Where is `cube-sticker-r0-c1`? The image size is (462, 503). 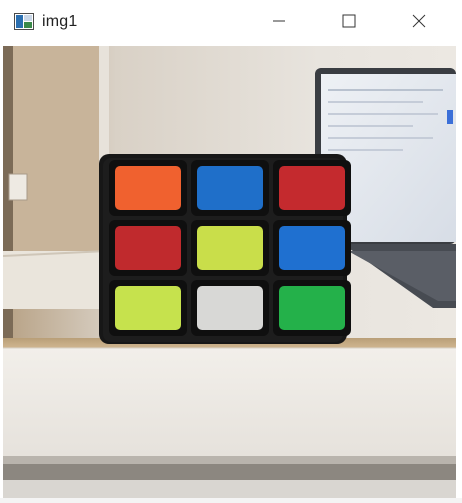
cube-sticker-r0-c1 is located at coordinates (230, 188).